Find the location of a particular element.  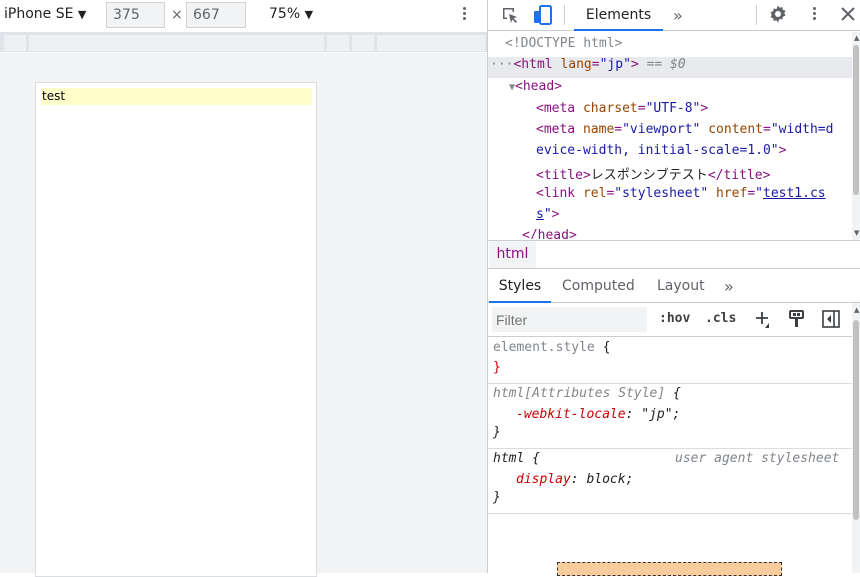

dom-node-head-close: </head> is located at coordinates (549, 233).